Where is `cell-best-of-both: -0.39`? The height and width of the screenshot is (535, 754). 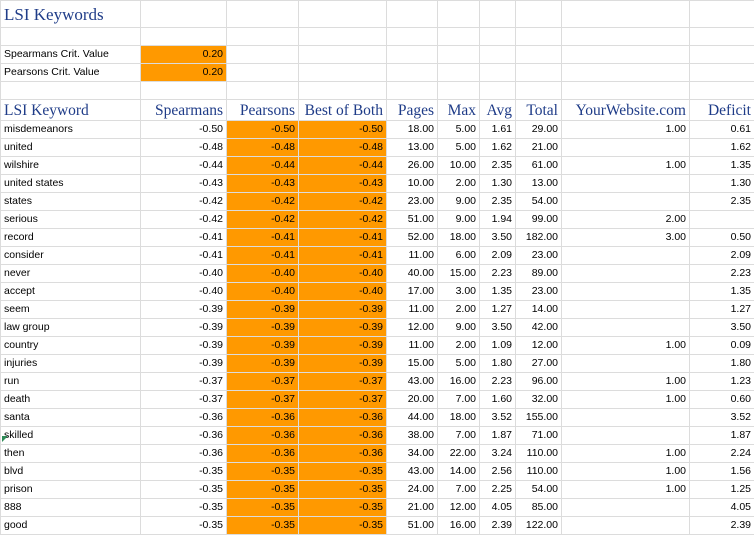
cell-best-of-both: -0.39 is located at coordinates (343, 346).